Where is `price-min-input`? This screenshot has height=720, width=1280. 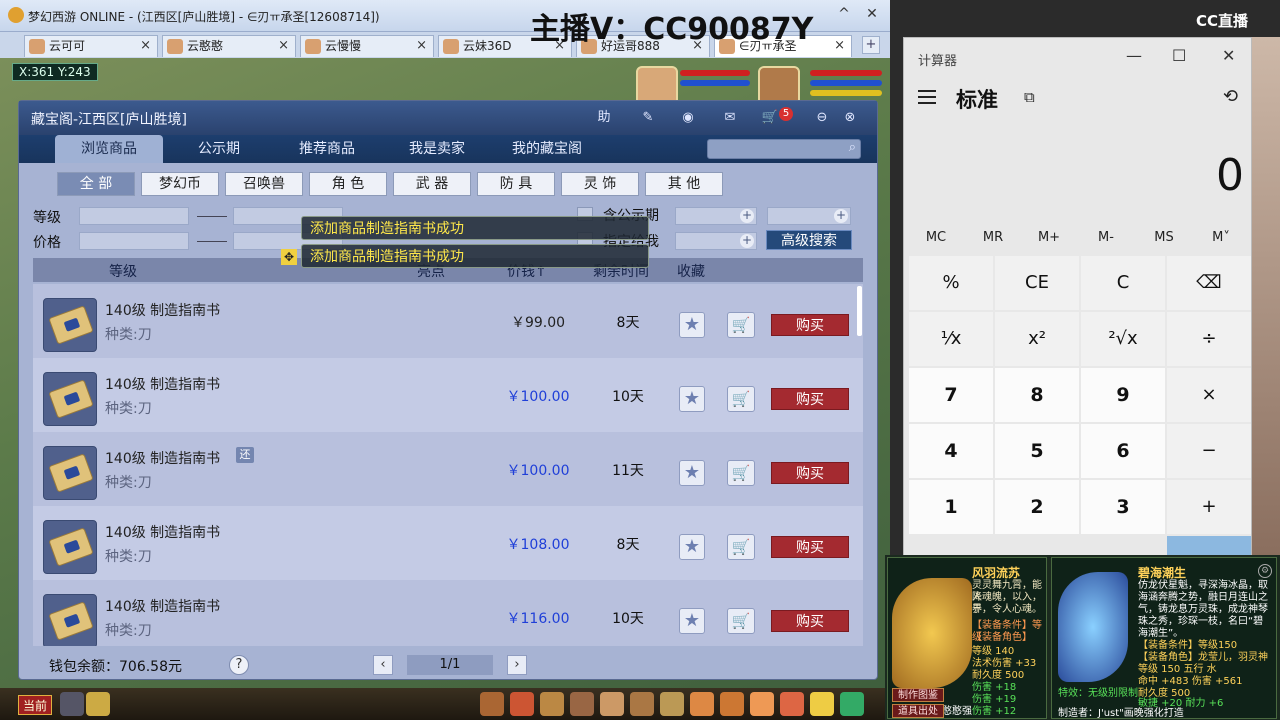 price-min-input is located at coordinates (134, 241).